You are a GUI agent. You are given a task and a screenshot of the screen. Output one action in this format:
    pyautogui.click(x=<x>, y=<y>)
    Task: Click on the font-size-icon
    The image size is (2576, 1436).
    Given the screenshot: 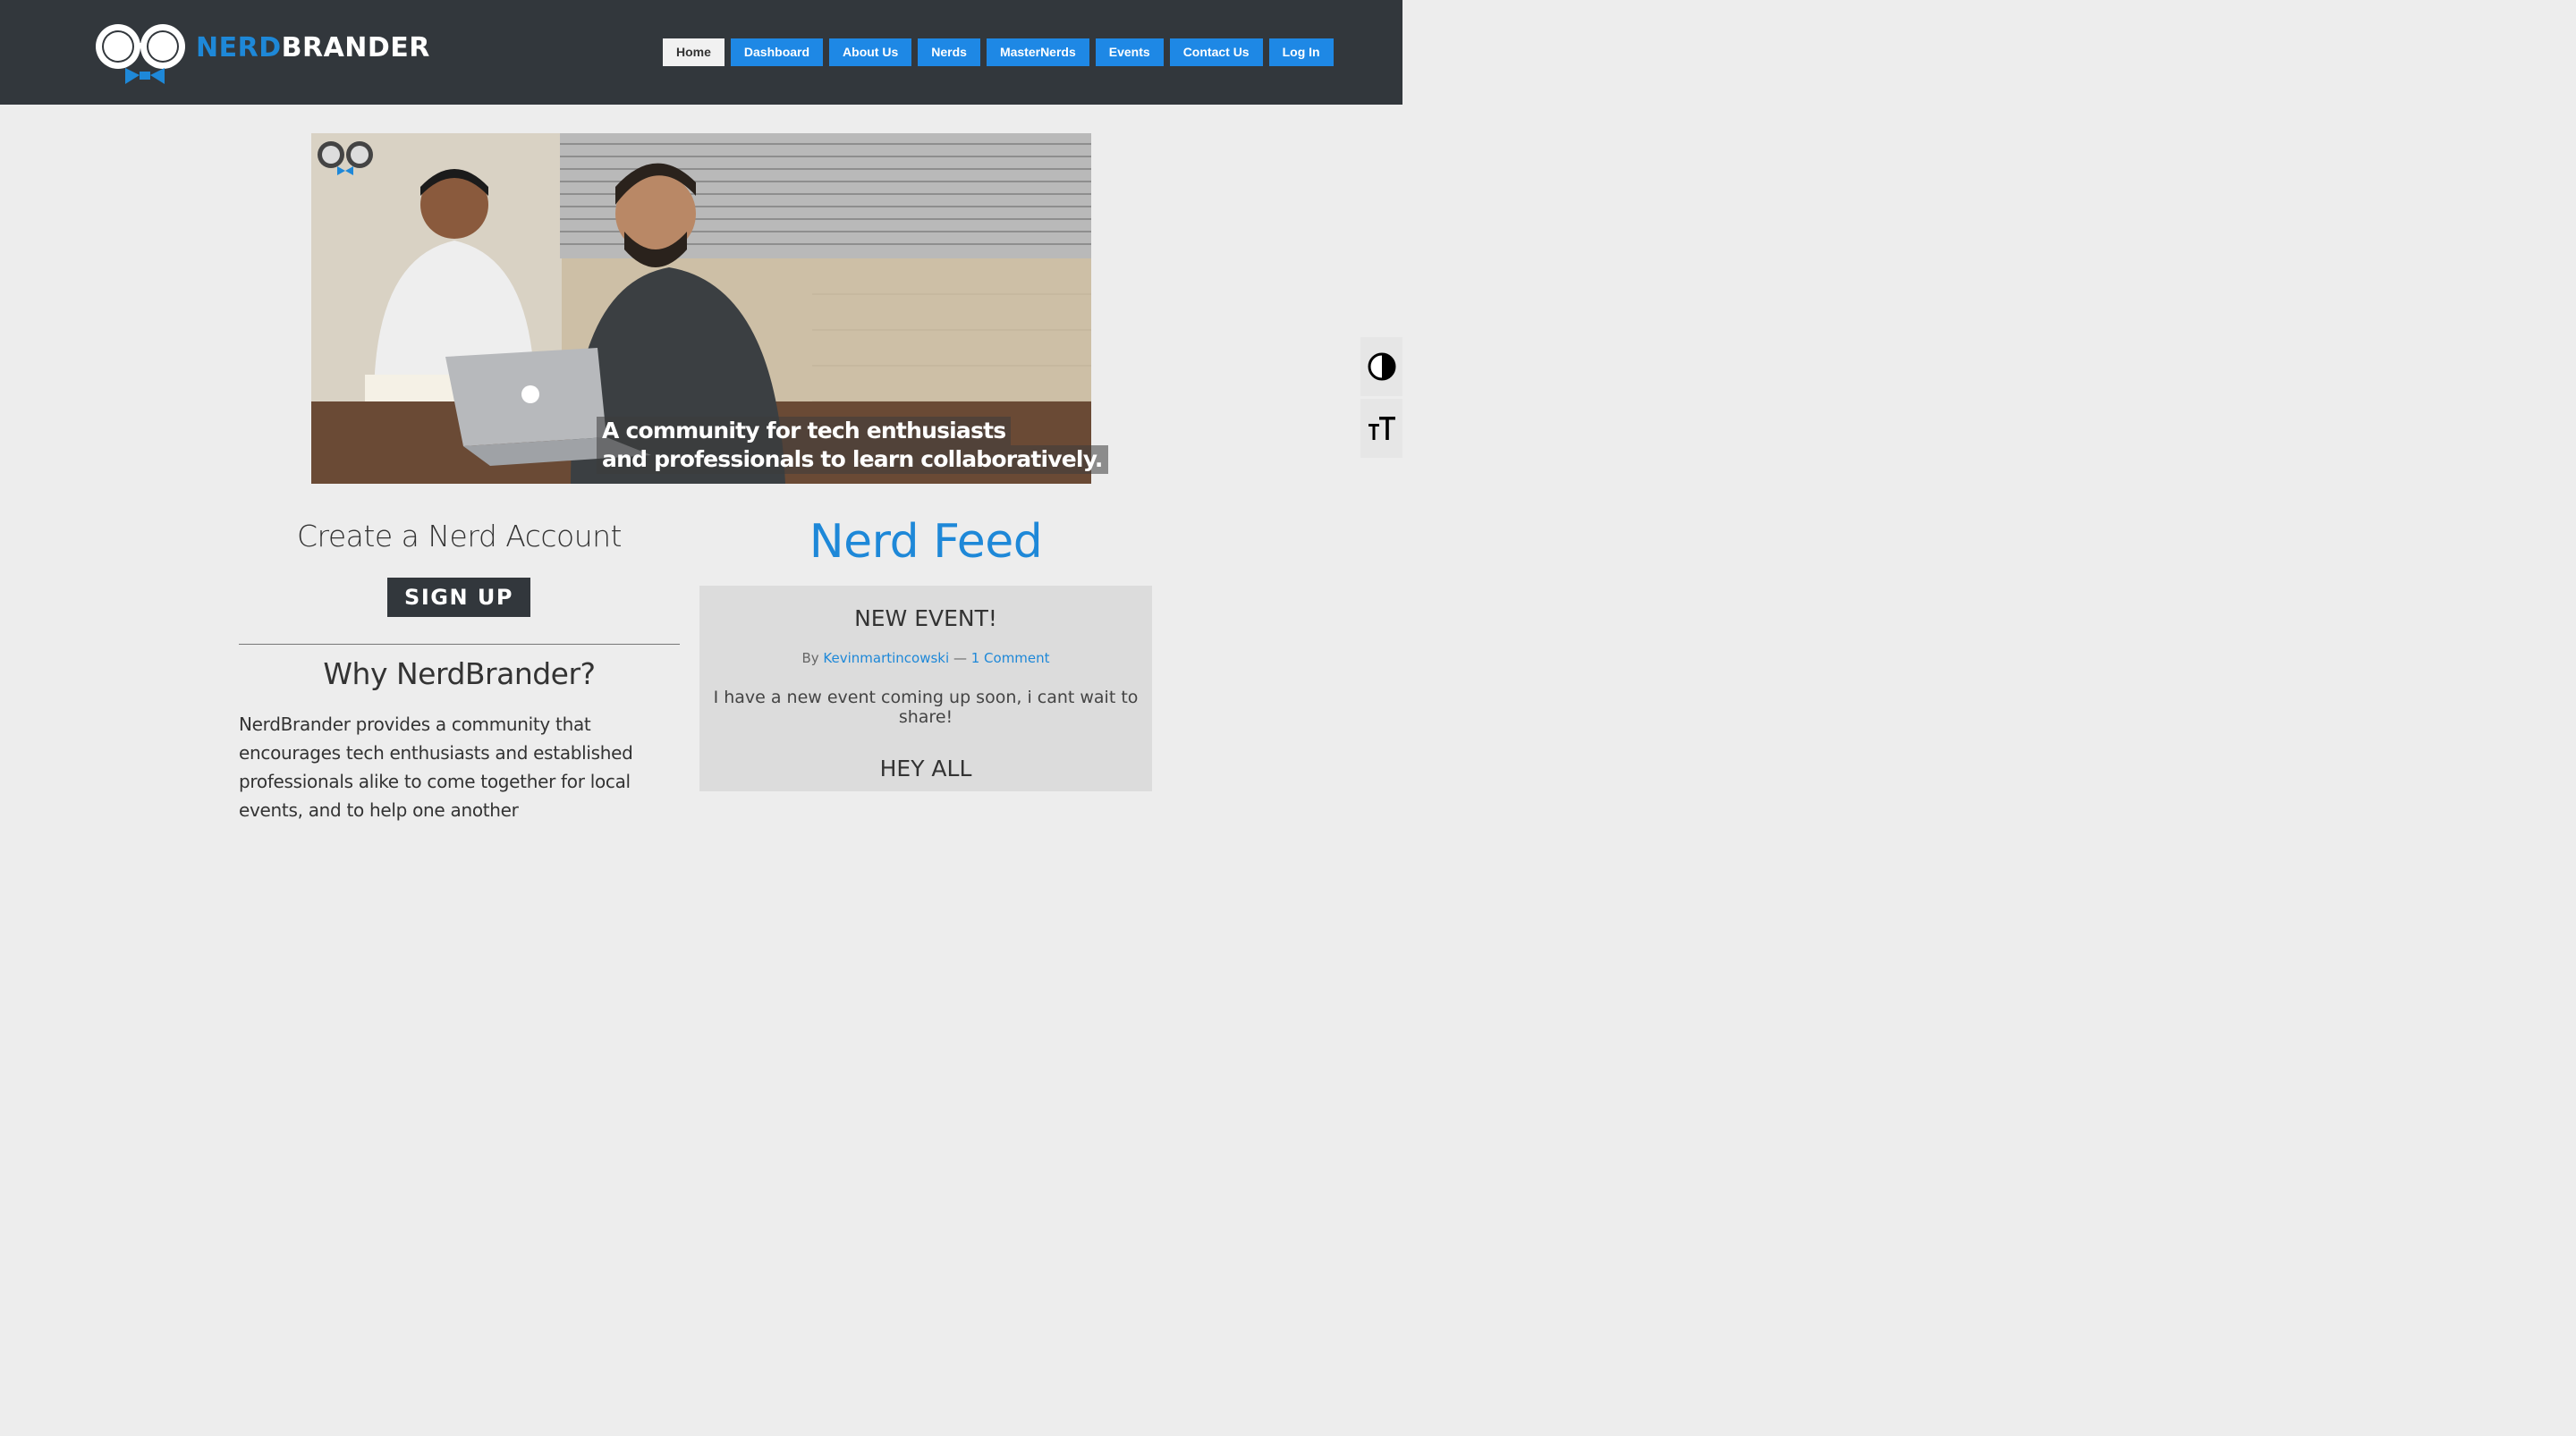 What is the action you would take?
    pyautogui.click(x=1381, y=428)
    